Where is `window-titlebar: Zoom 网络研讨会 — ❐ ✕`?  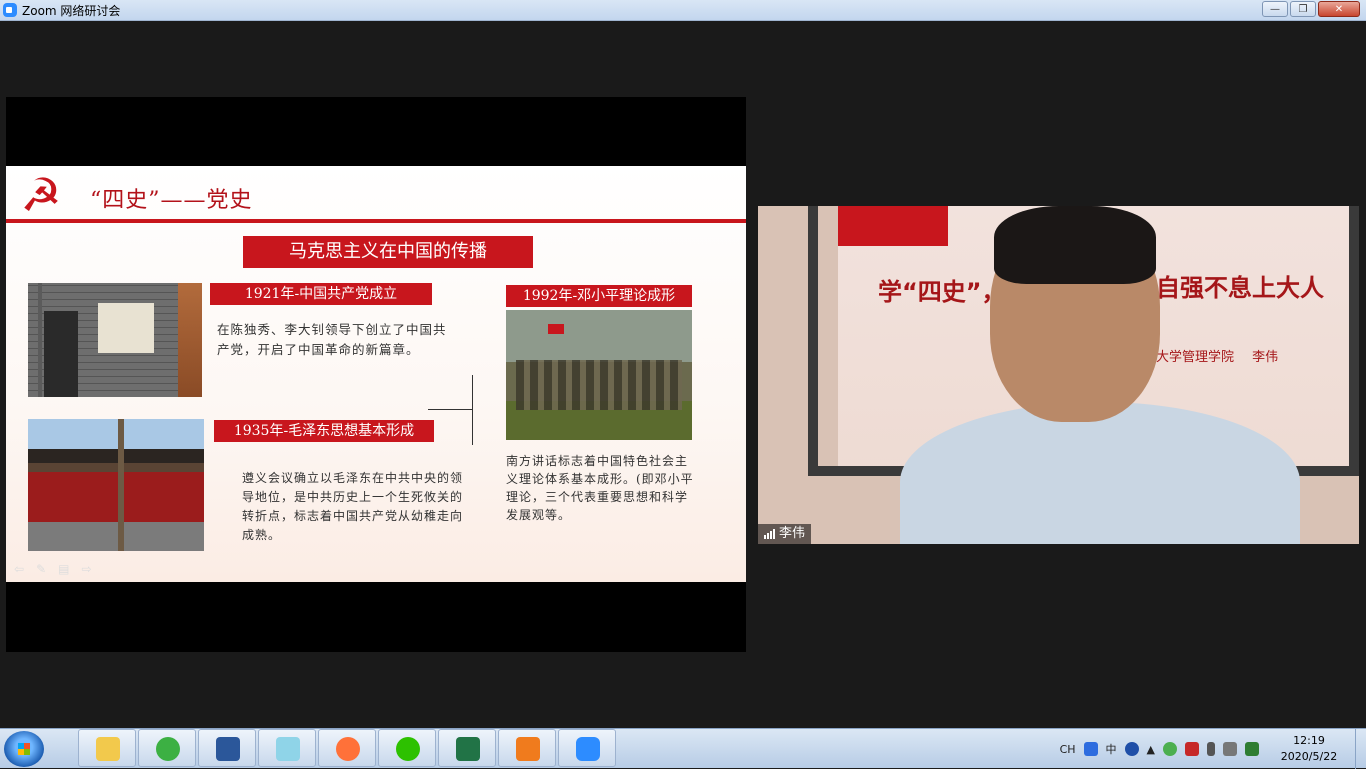 window-titlebar: Zoom 网络研讨会 — ❐ ✕ is located at coordinates (683, 10).